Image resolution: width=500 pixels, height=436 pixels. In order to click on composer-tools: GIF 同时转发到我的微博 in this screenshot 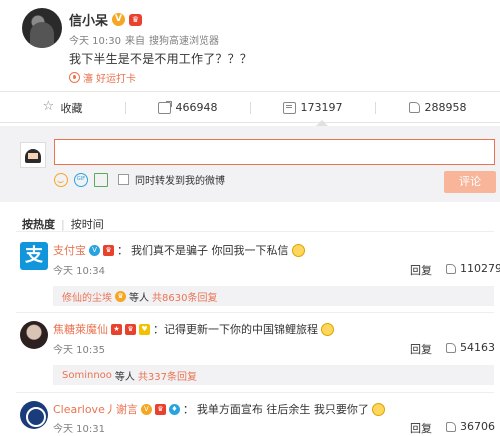, I will do `click(139, 179)`.